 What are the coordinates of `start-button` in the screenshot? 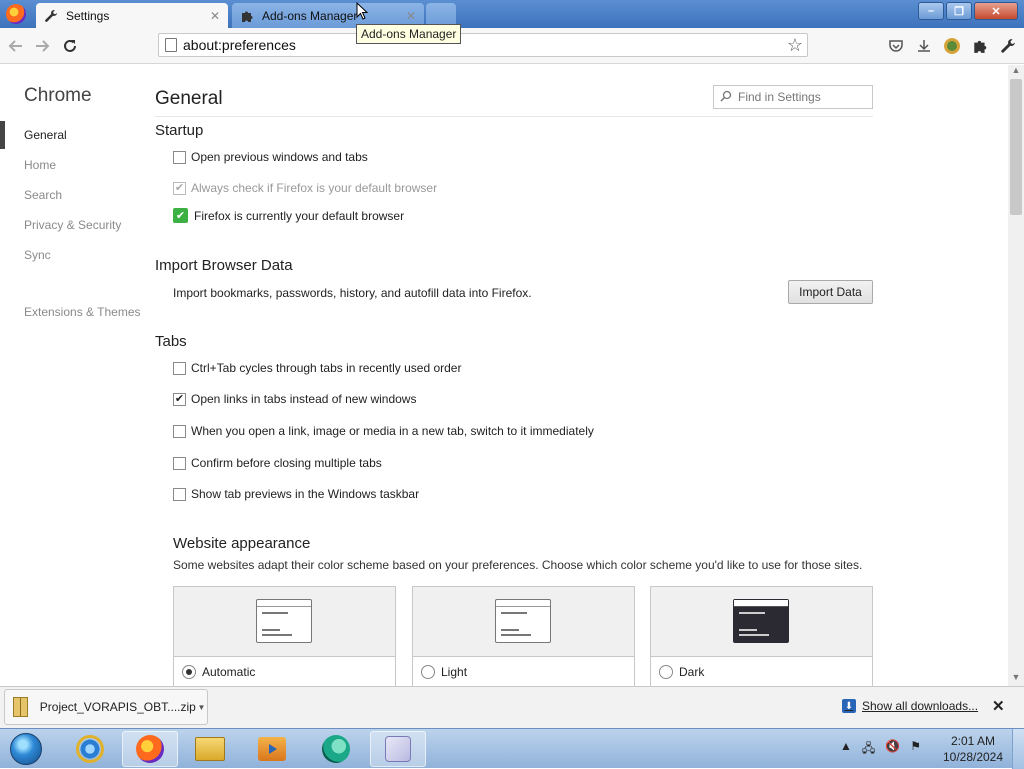 It's located at (26, 749).